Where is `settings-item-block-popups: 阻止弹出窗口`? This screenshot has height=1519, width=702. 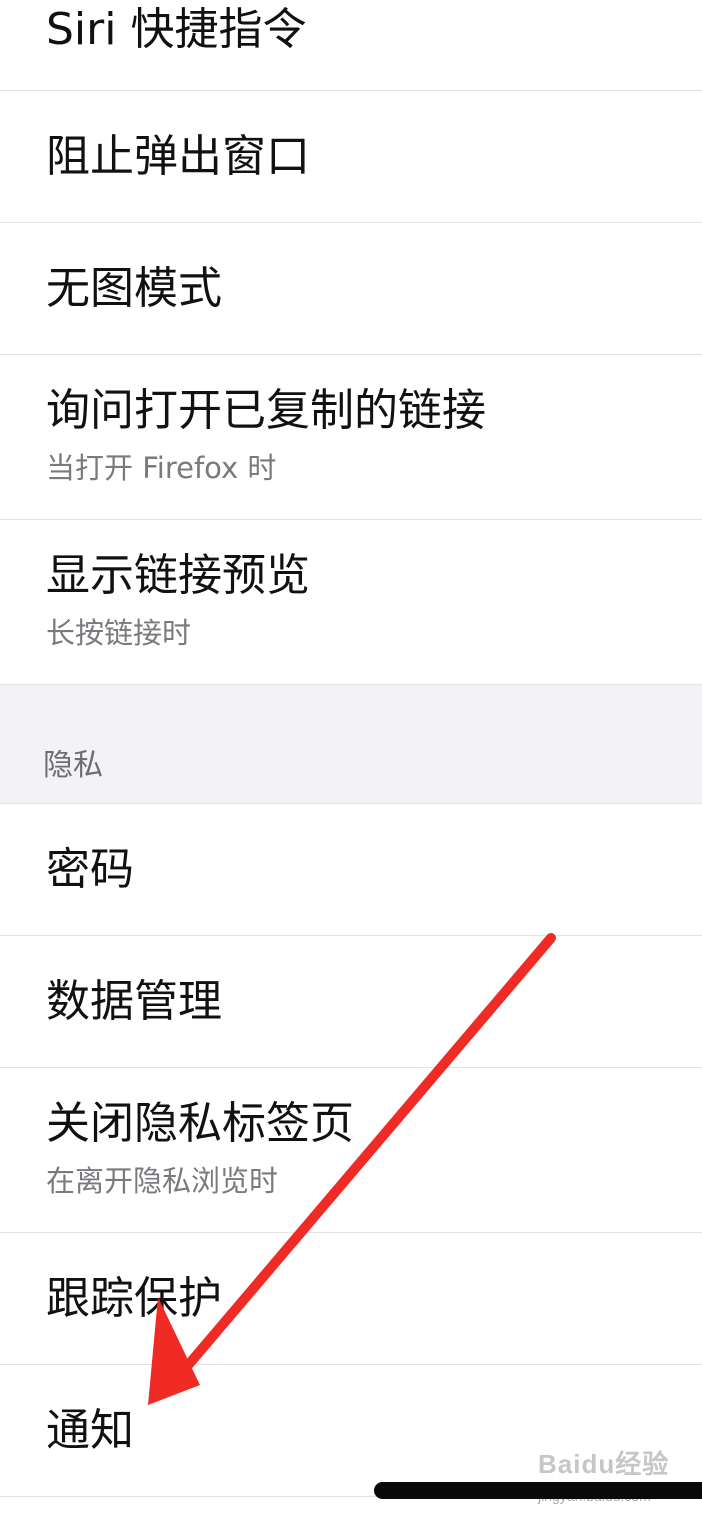
settings-item-block-popups: 阻止弹出窗口 is located at coordinates (351, 157).